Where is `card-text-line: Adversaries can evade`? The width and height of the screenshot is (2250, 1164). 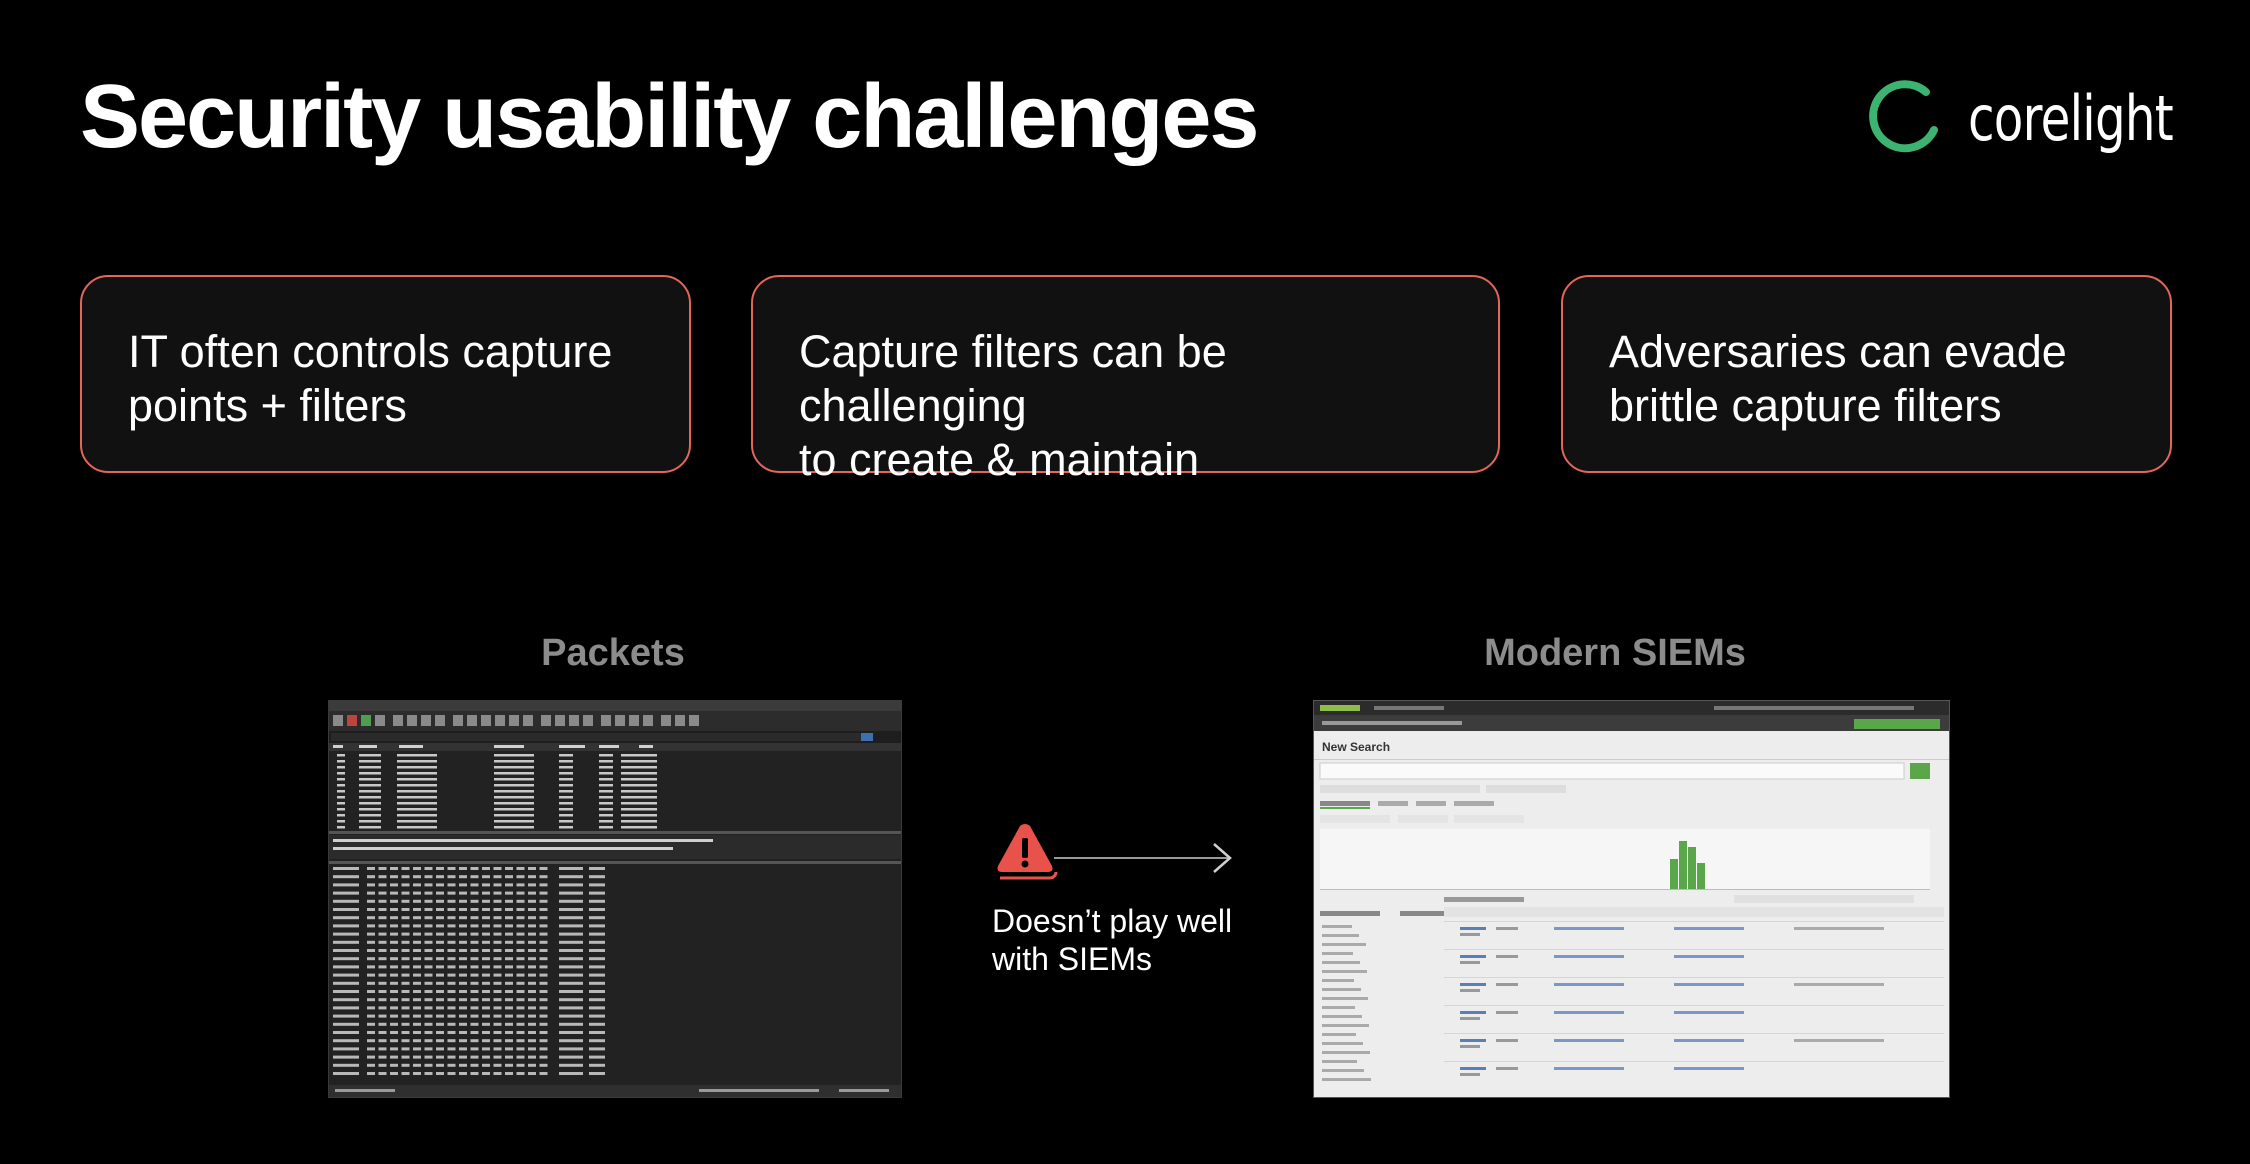 card-text-line: Adversaries can evade is located at coordinates (1838, 351).